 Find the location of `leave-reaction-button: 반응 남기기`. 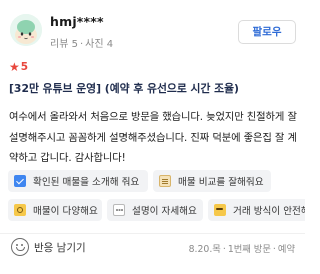

leave-reaction-button: 반응 남기기 is located at coordinates (60, 247).